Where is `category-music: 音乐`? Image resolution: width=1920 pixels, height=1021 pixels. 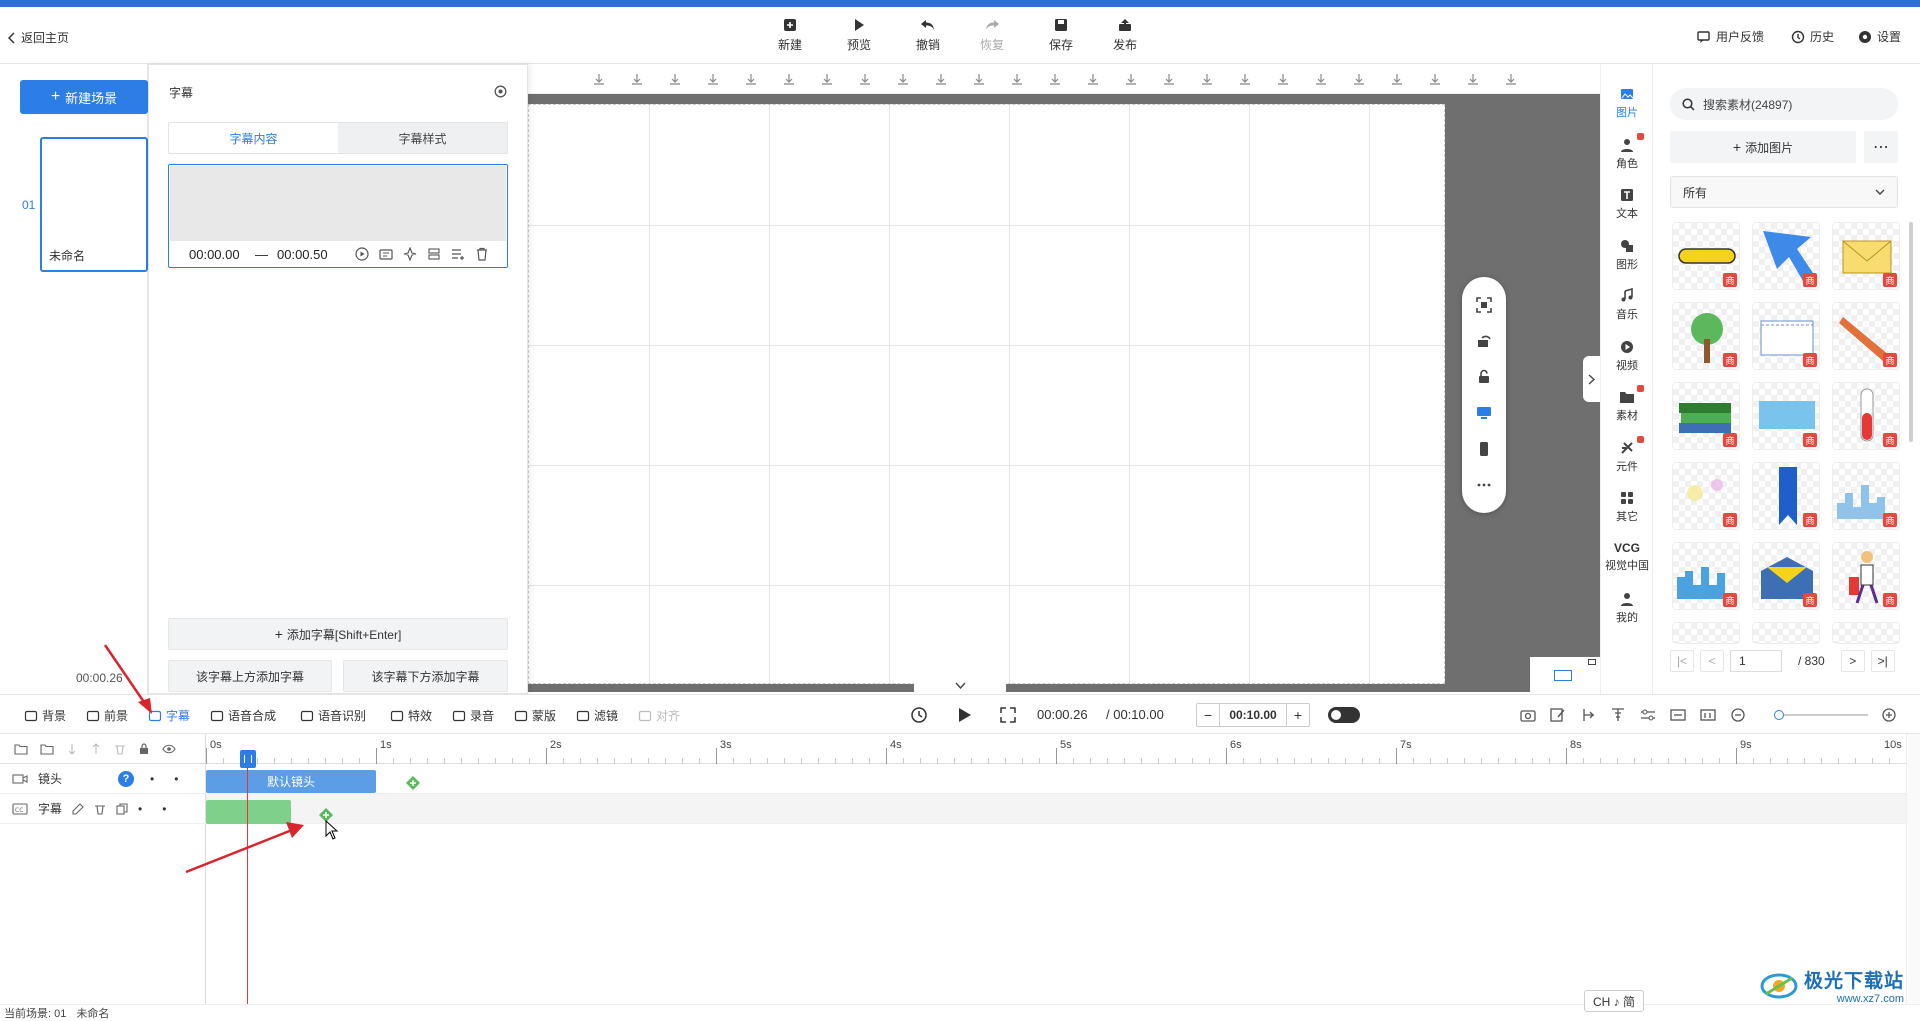 category-music: 音乐 is located at coordinates (1627, 305).